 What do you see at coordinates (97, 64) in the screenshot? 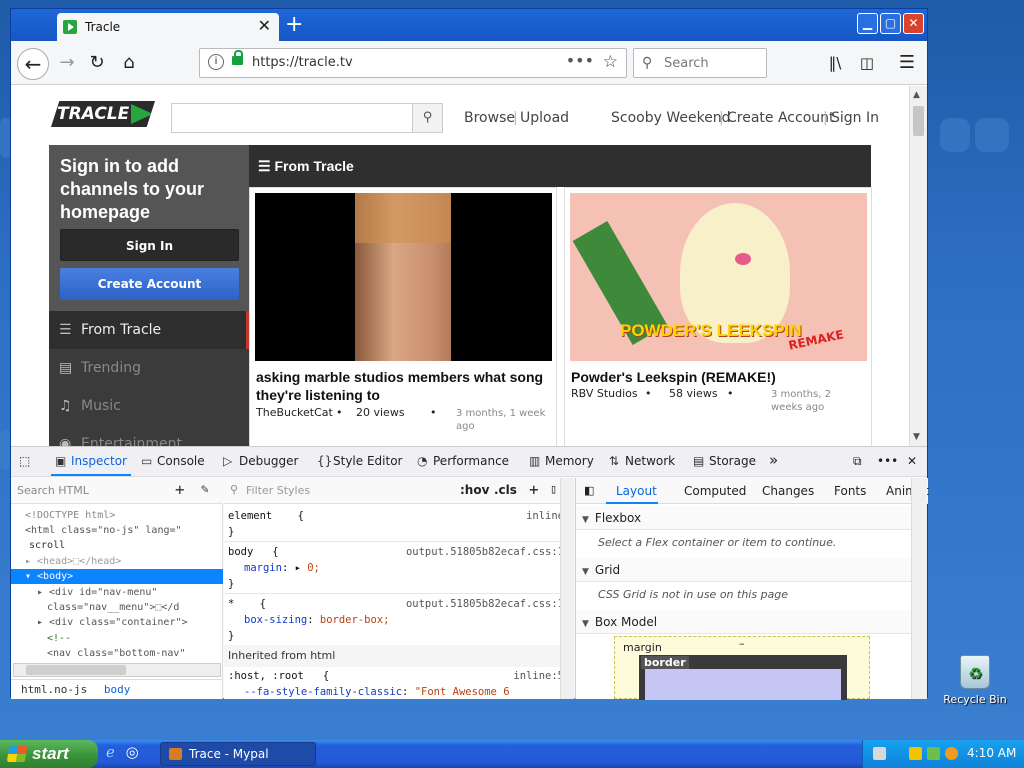
I see `reload-button: ↻` at bounding box center [97, 64].